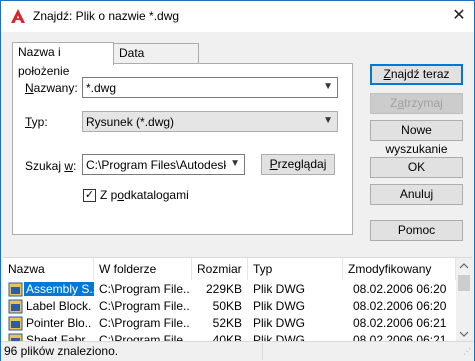  I want to click on vertical-scrollbar, so click(464, 300).